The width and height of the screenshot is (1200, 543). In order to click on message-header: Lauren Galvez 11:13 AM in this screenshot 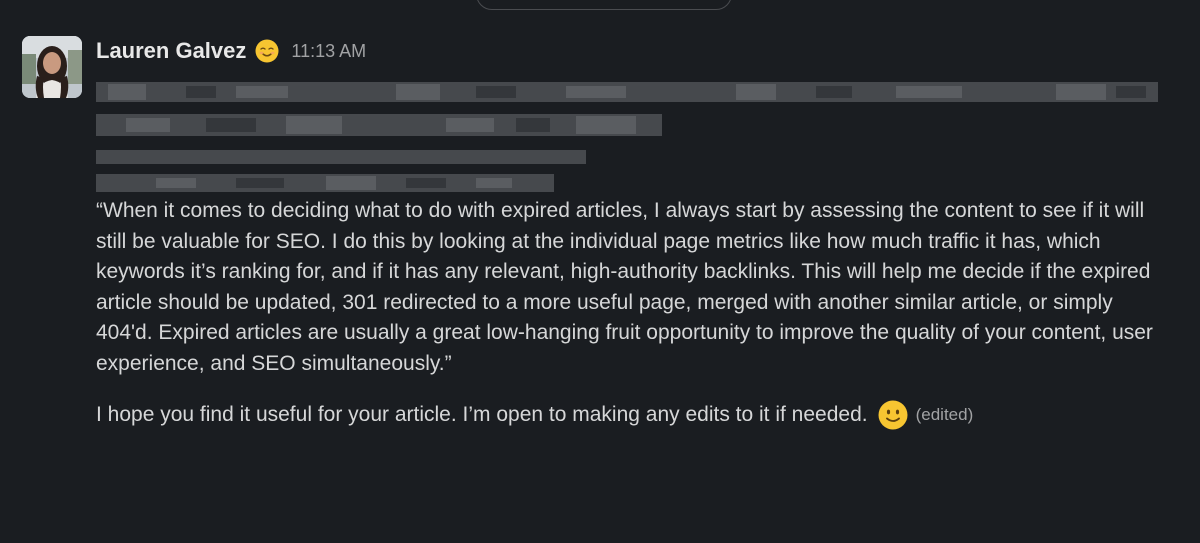, I will do `click(231, 51)`.